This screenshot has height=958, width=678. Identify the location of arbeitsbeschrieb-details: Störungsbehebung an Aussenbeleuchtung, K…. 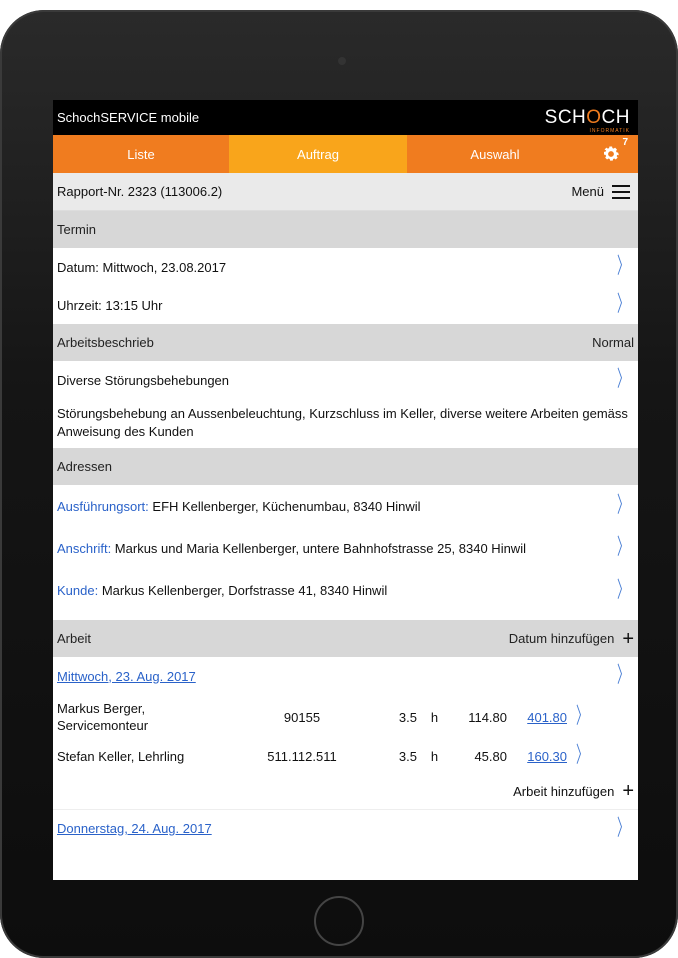
(342, 422).